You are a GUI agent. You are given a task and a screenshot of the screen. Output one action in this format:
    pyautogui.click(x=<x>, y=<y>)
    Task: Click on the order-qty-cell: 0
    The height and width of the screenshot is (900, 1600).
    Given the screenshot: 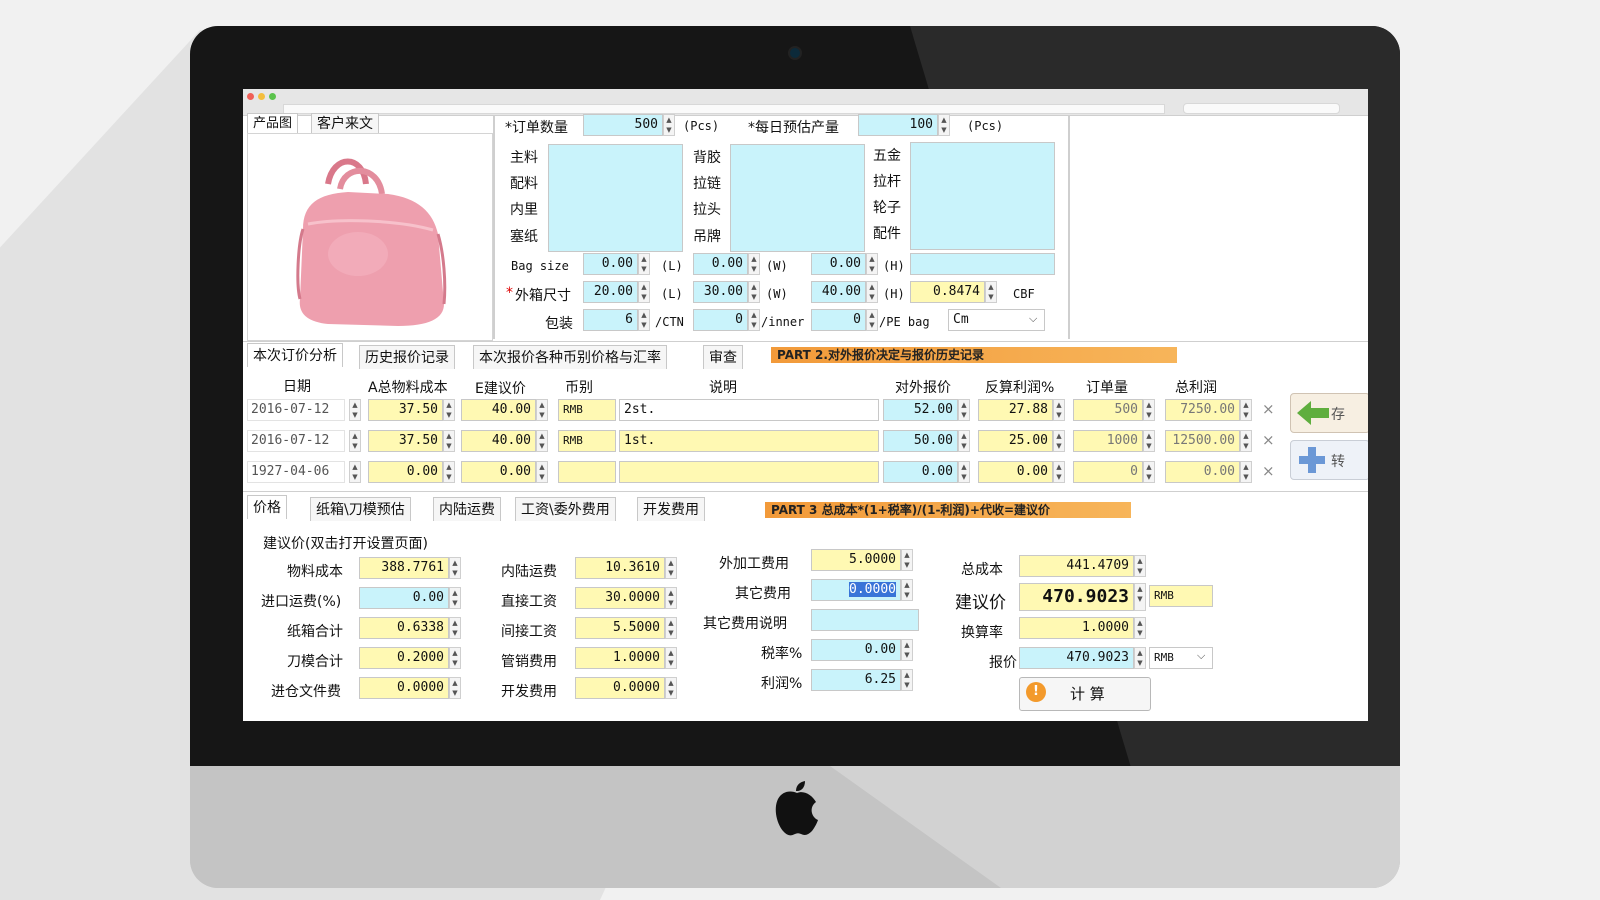 What is the action you would take?
    pyautogui.click(x=1108, y=472)
    